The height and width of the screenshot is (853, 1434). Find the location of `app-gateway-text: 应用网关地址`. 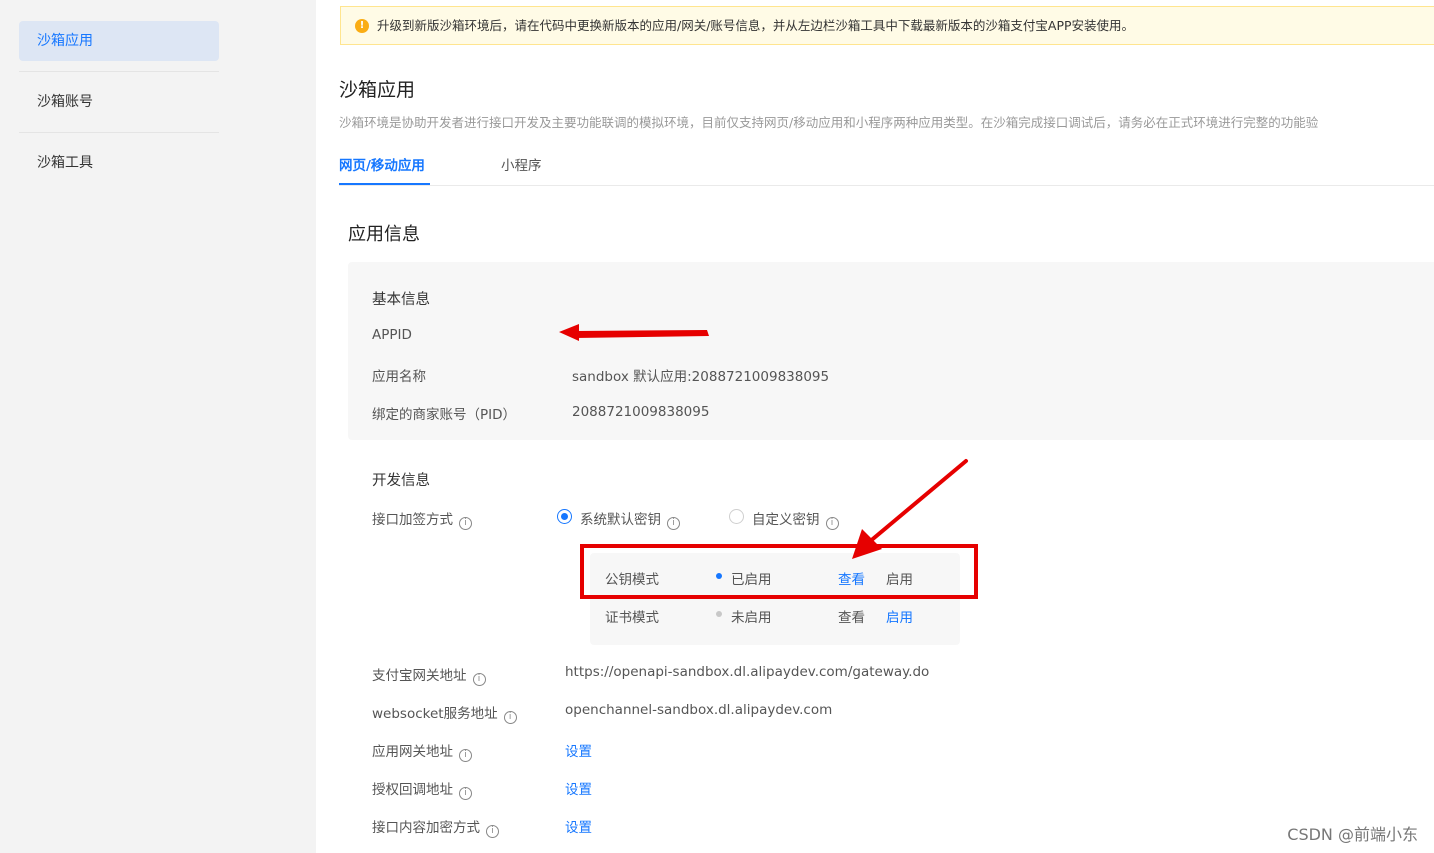

app-gateway-text: 应用网关地址 is located at coordinates (412, 752).